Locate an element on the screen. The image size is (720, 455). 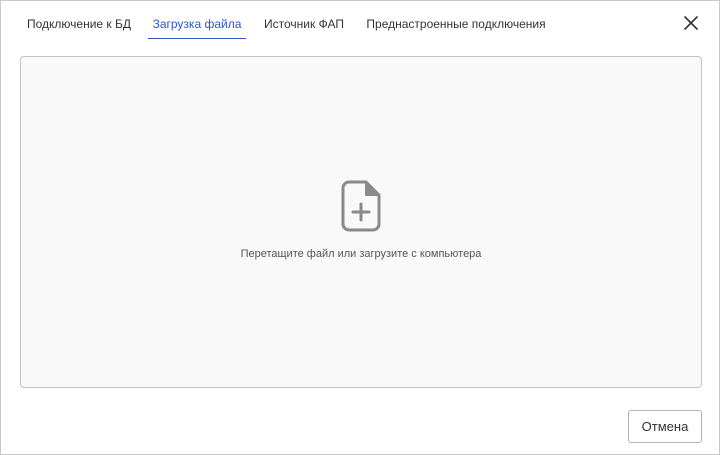
close-icon is located at coordinates (691, 23).